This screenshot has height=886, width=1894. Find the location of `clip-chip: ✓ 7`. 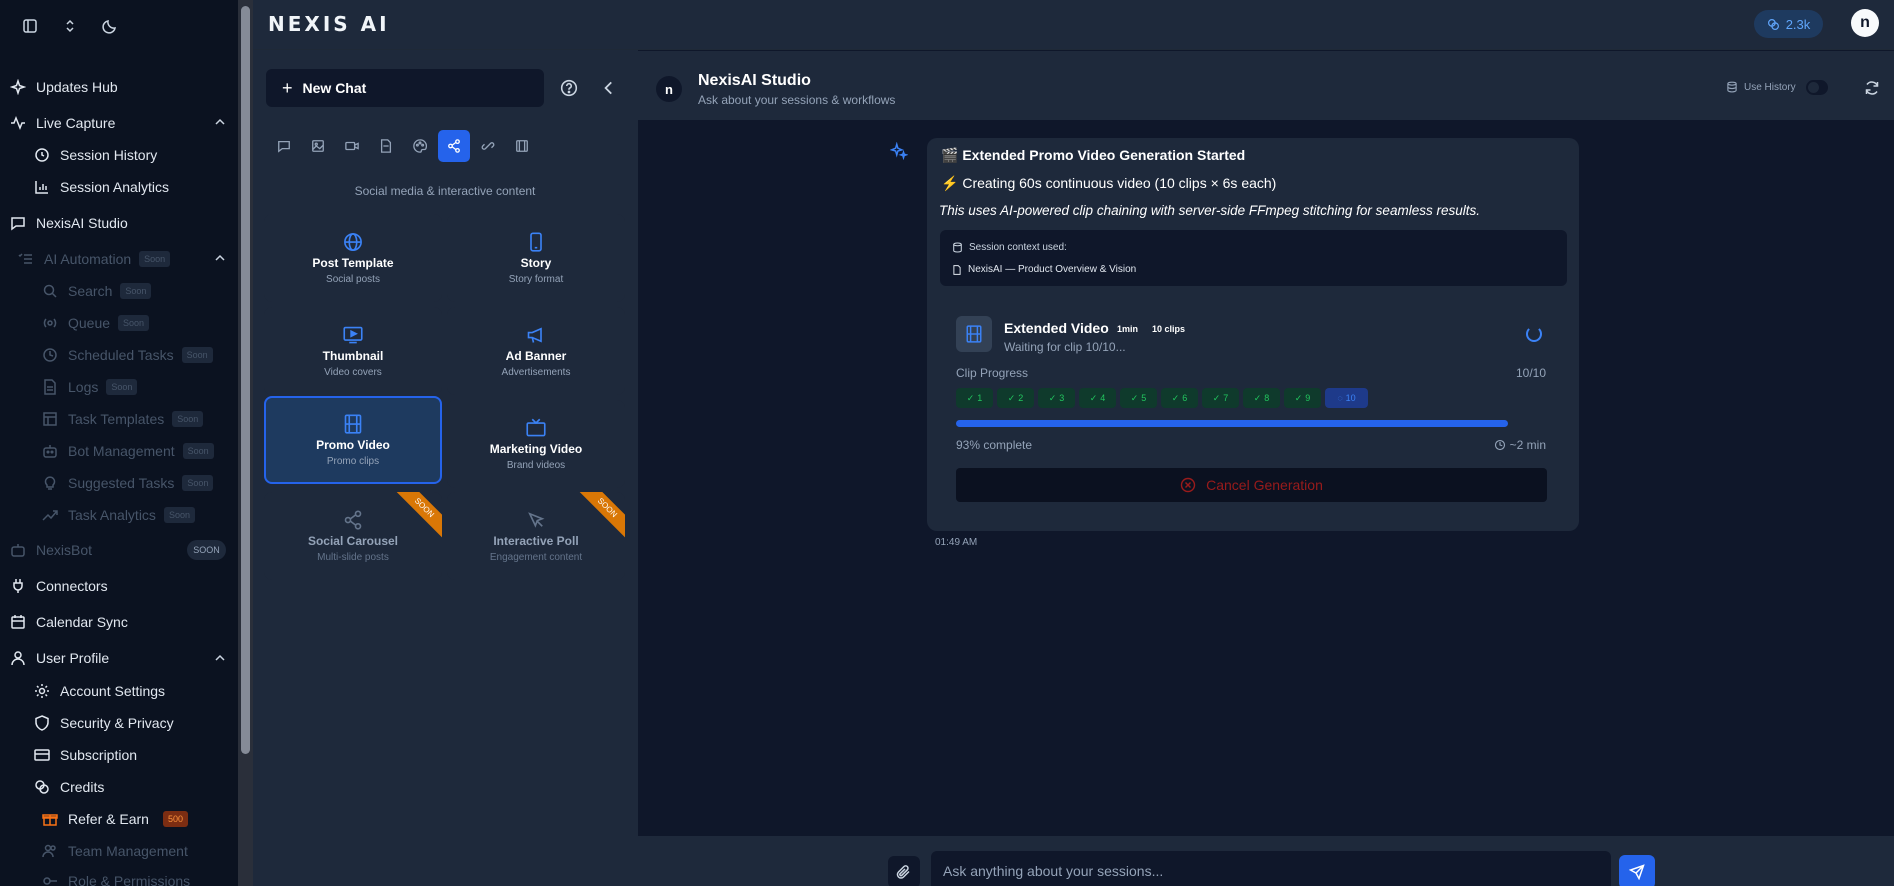

clip-chip: ✓ 7 is located at coordinates (1220, 398).